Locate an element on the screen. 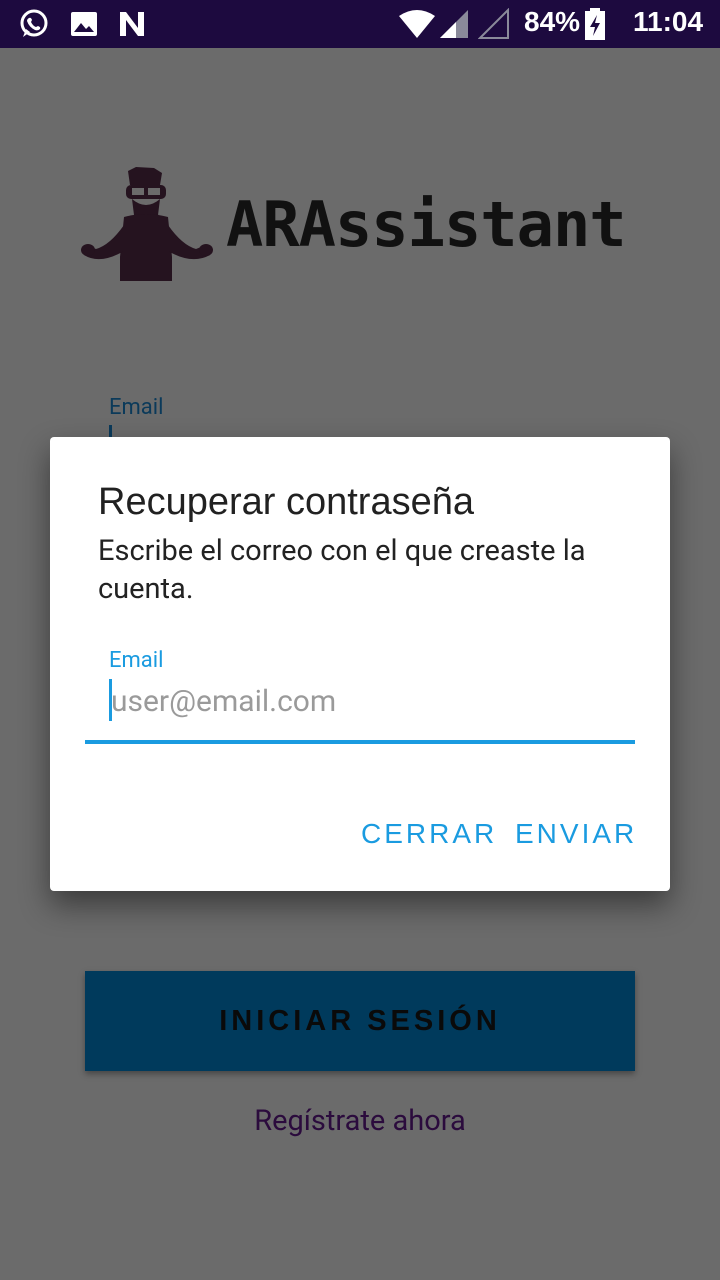 This screenshot has width=720, height=1280. signal-icon is located at coordinates (454, 24).